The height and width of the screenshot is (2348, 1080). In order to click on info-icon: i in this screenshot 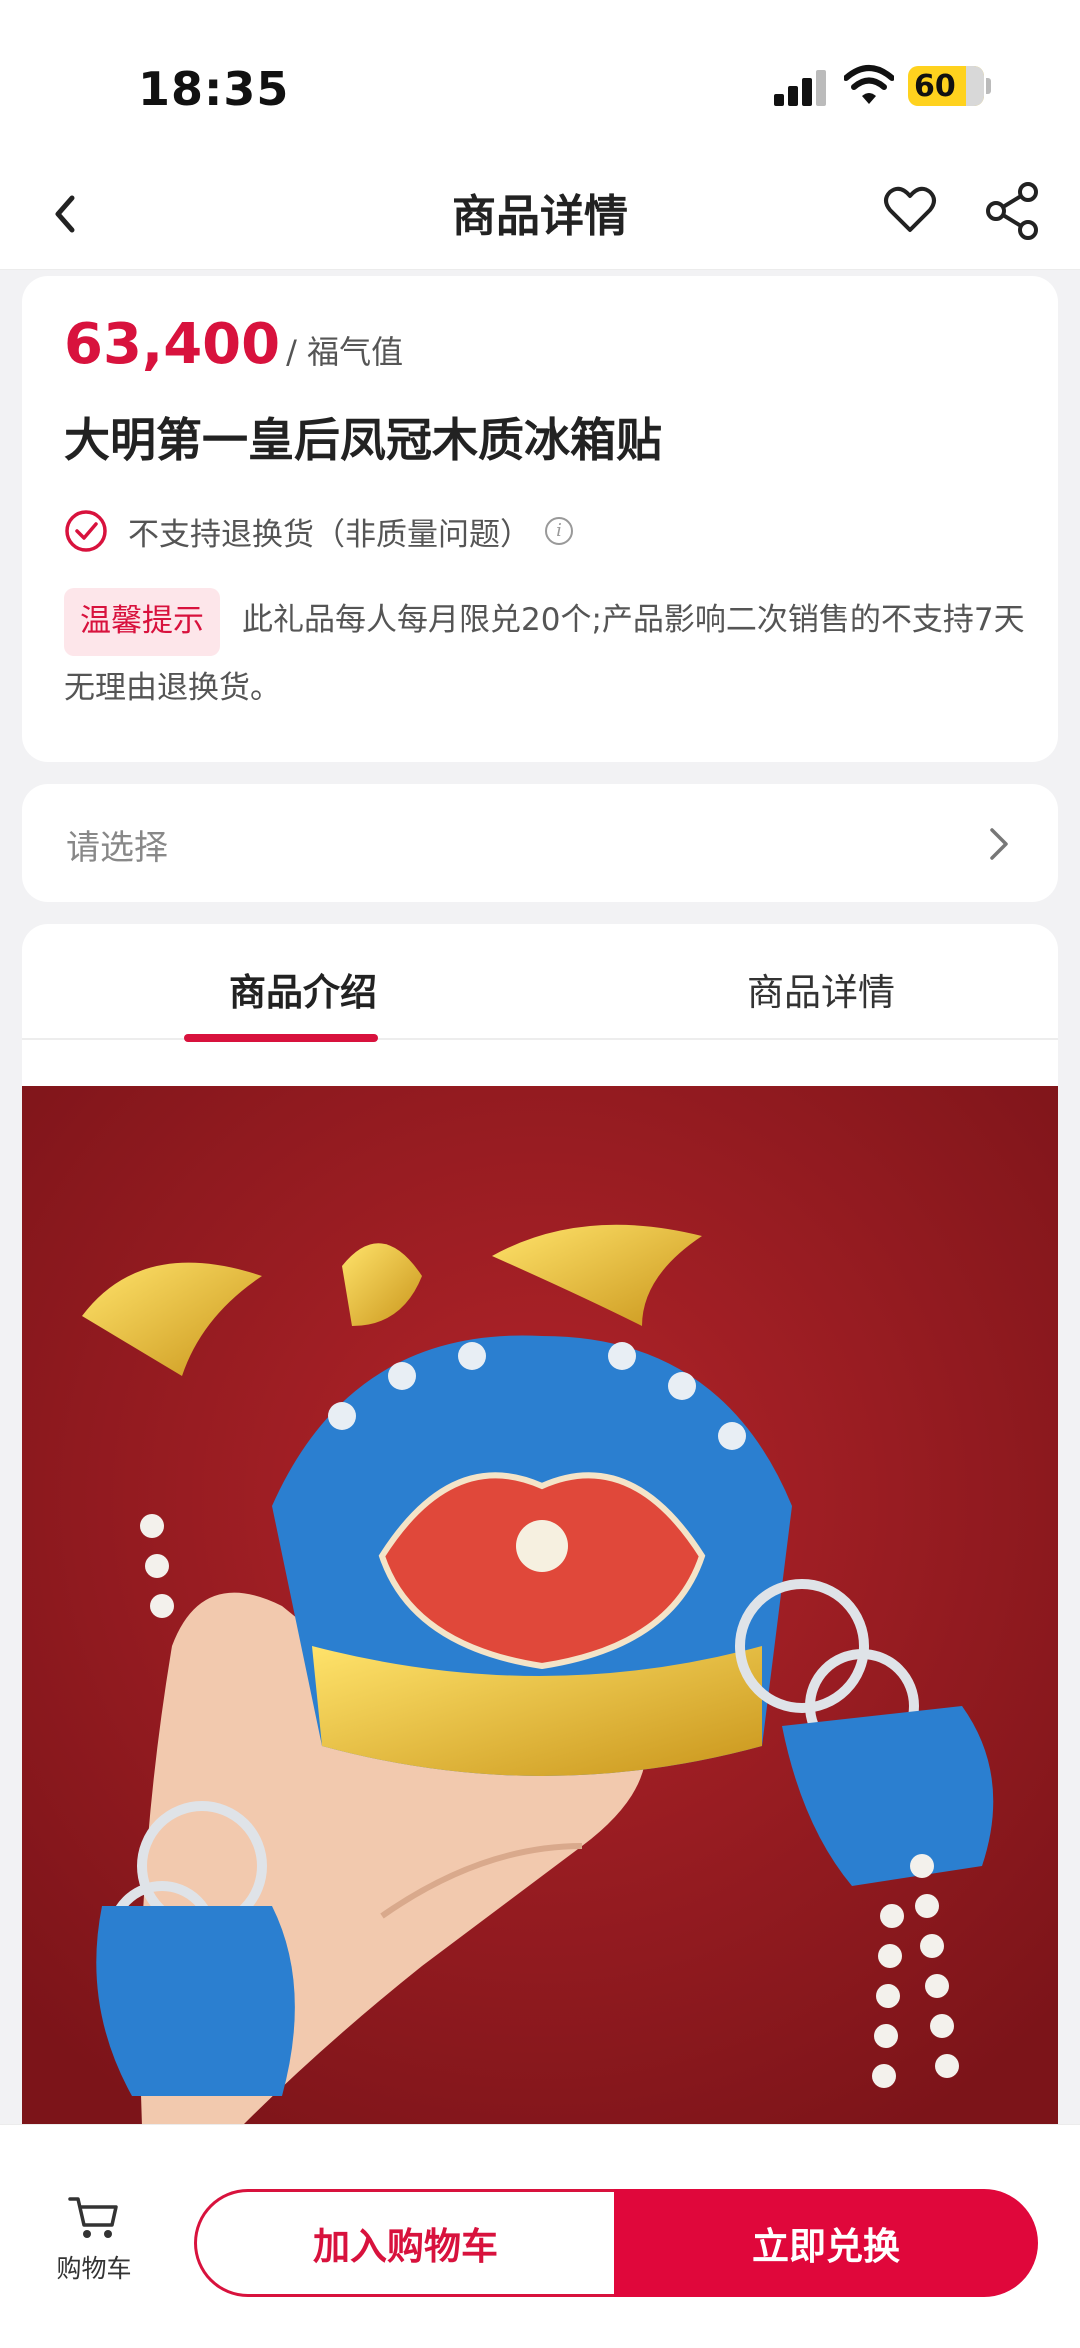, I will do `click(559, 531)`.